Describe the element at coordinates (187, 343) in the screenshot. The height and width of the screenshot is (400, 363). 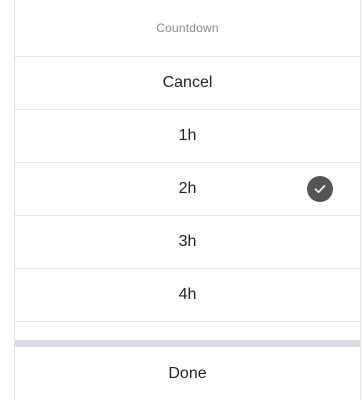
I see `section-divider` at that location.